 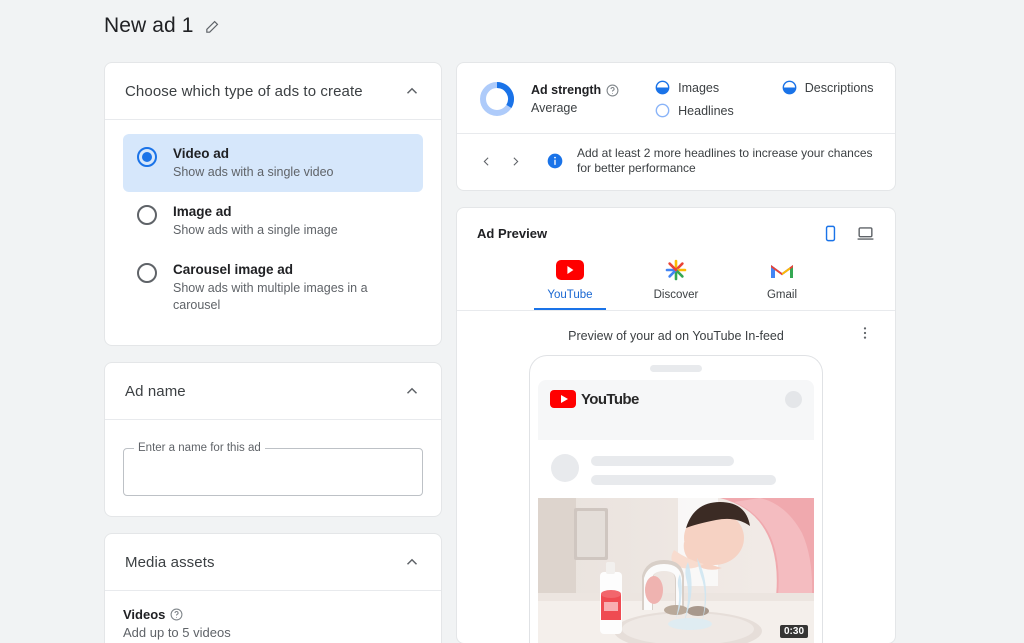 I want to click on checklist-item-descriptions: Descriptions, so click(x=828, y=87).